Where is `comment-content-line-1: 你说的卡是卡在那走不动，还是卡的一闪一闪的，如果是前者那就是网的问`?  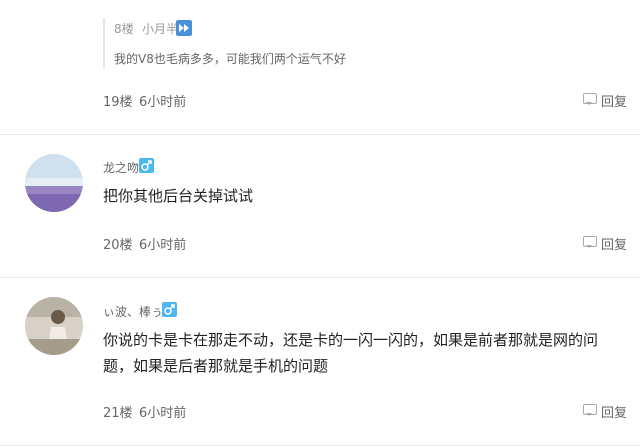
comment-content-line-1: 你说的卡是卡在那走不动，还是卡的一闪一闪的，如果是前者那就是网的问 is located at coordinates (351, 340).